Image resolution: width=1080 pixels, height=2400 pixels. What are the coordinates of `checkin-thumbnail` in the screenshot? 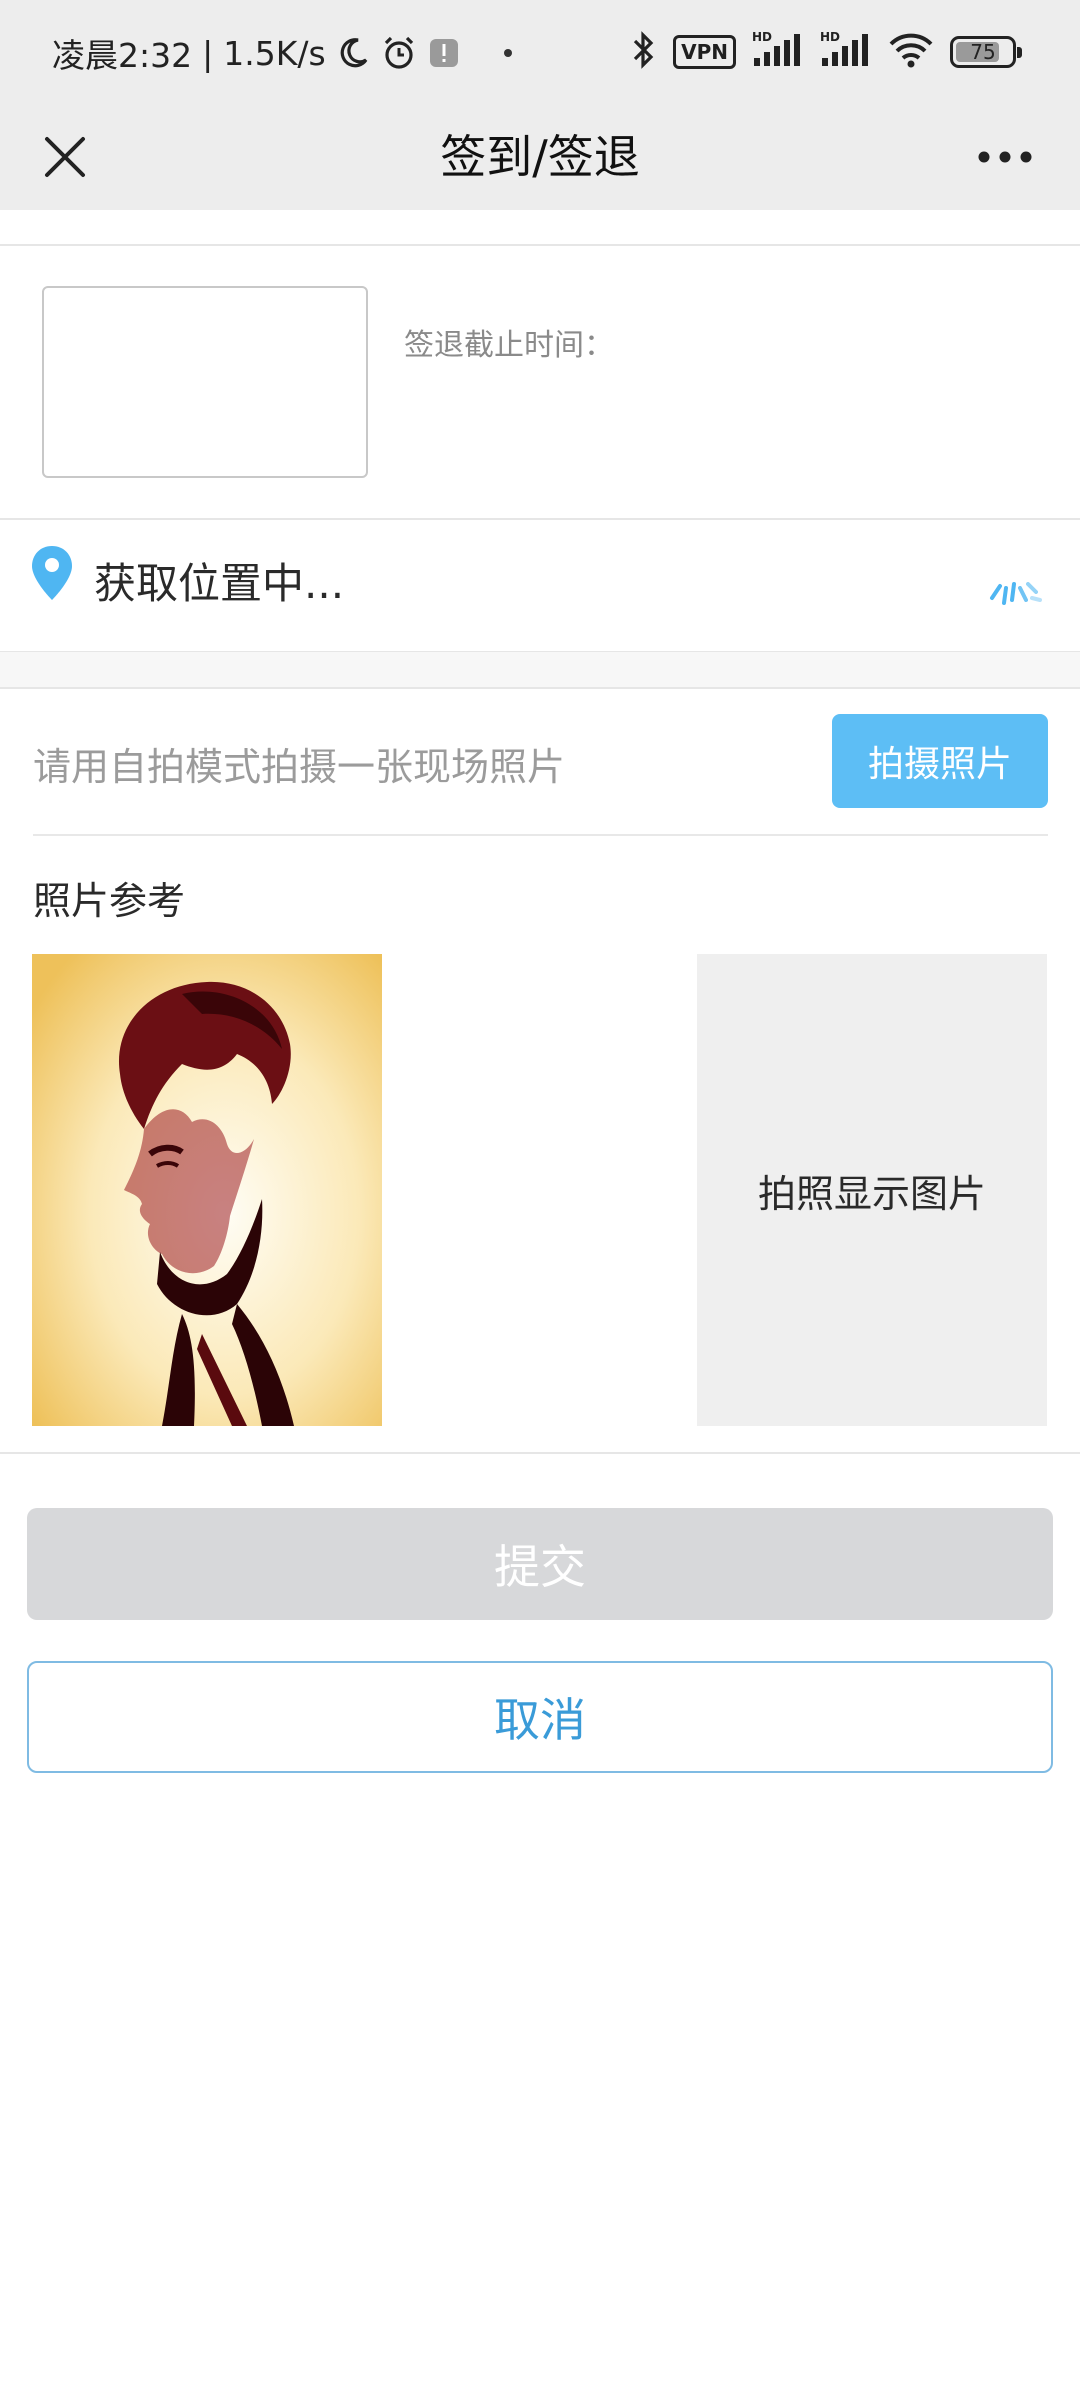 It's located at (205, 382).